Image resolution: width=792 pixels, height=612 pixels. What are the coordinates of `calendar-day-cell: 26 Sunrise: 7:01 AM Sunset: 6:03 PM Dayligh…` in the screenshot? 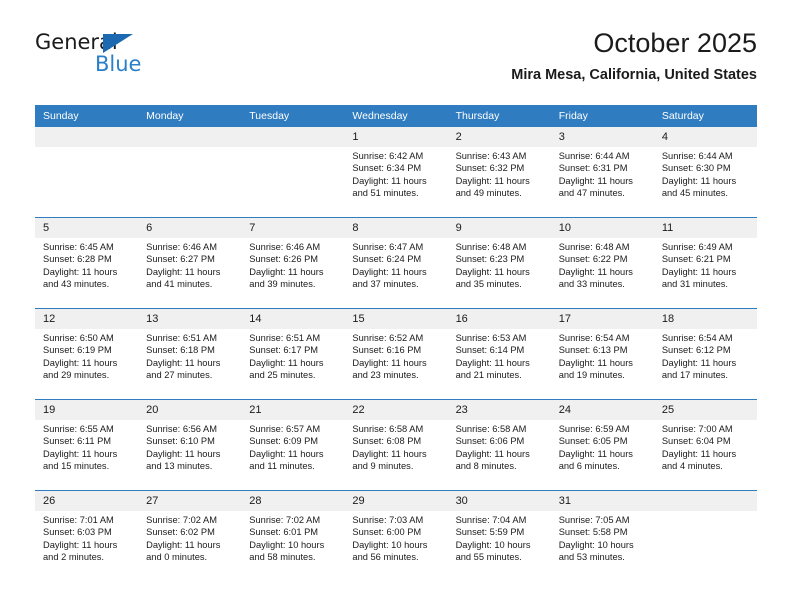 It's located at (87, 535).